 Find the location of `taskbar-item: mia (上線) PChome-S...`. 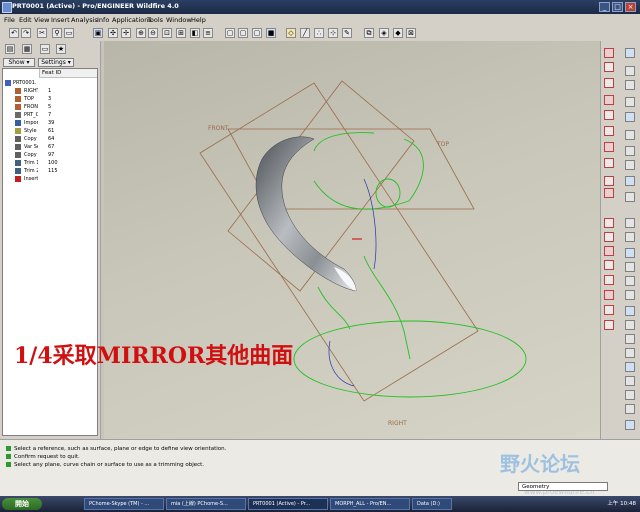

taskbar-item: mia (上線) PChome-S... is located at coordinates (206, 504).